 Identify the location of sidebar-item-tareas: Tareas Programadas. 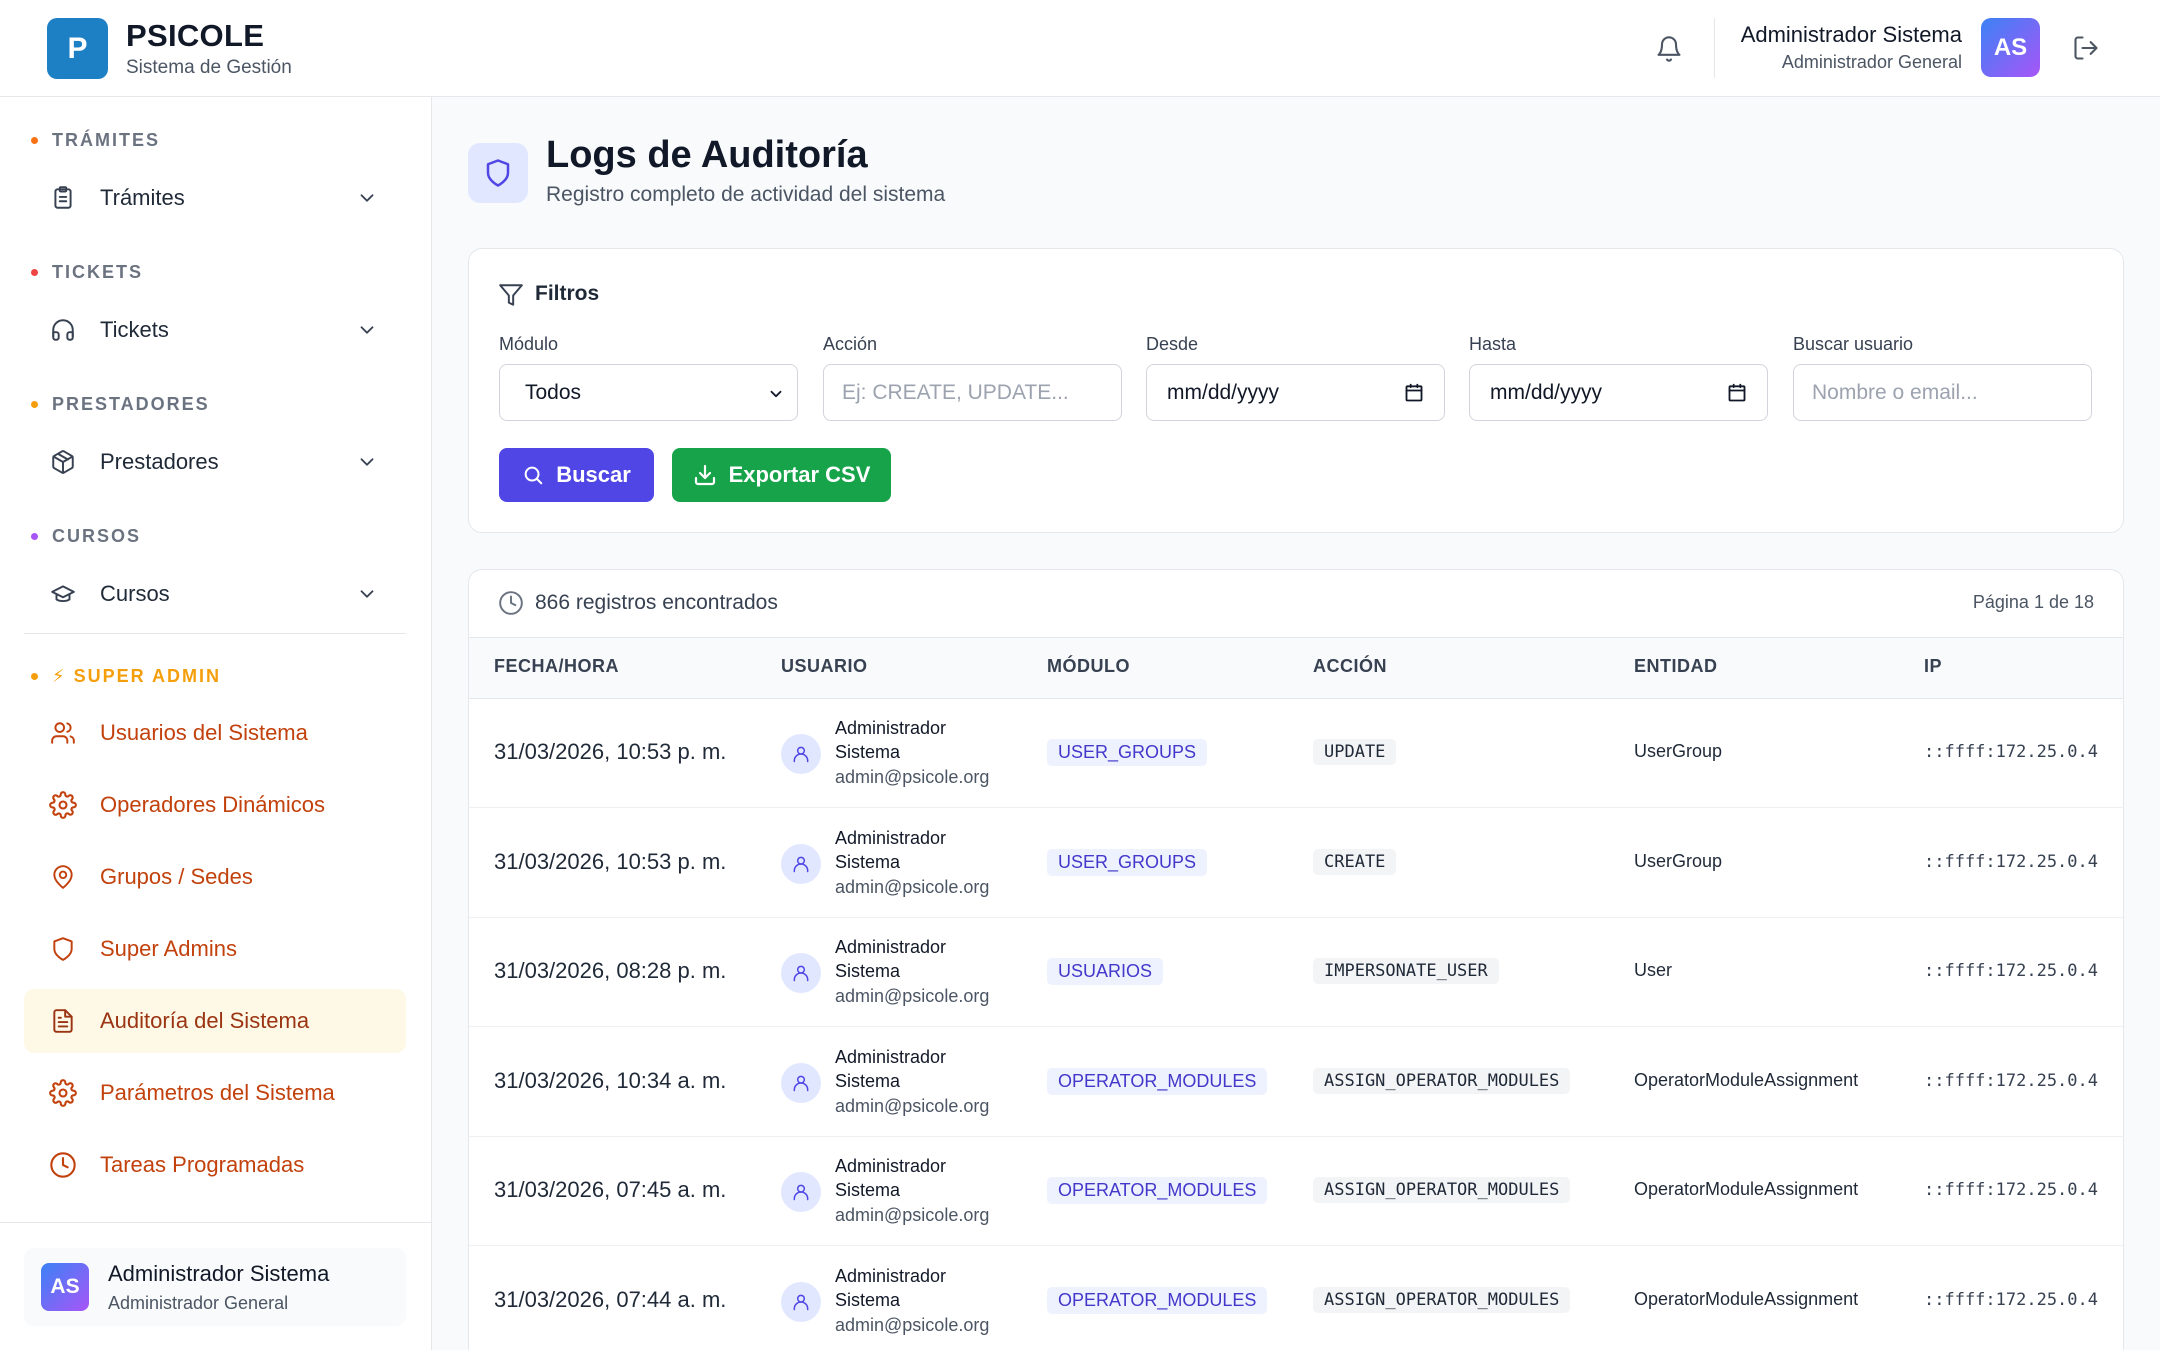
(215, 1165).